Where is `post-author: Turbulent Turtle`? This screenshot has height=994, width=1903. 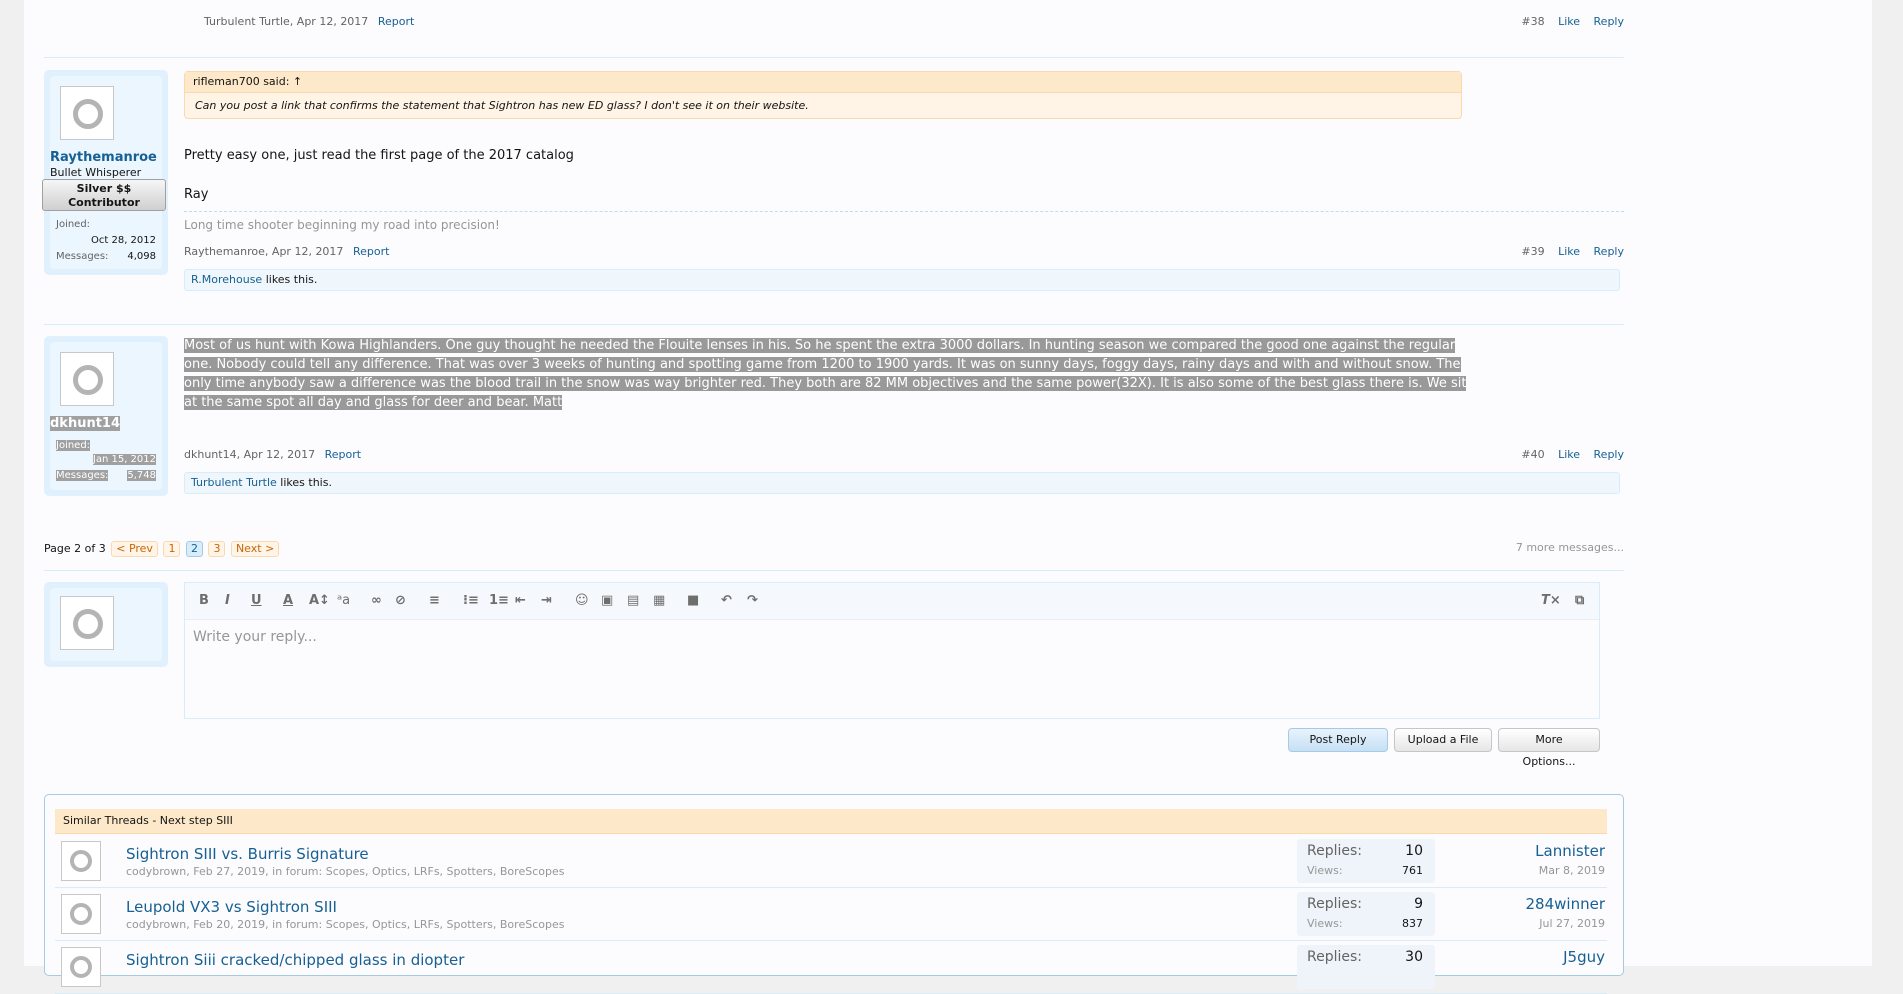
post-author: Turbulent Turtle is located at coordinates (247, 21).